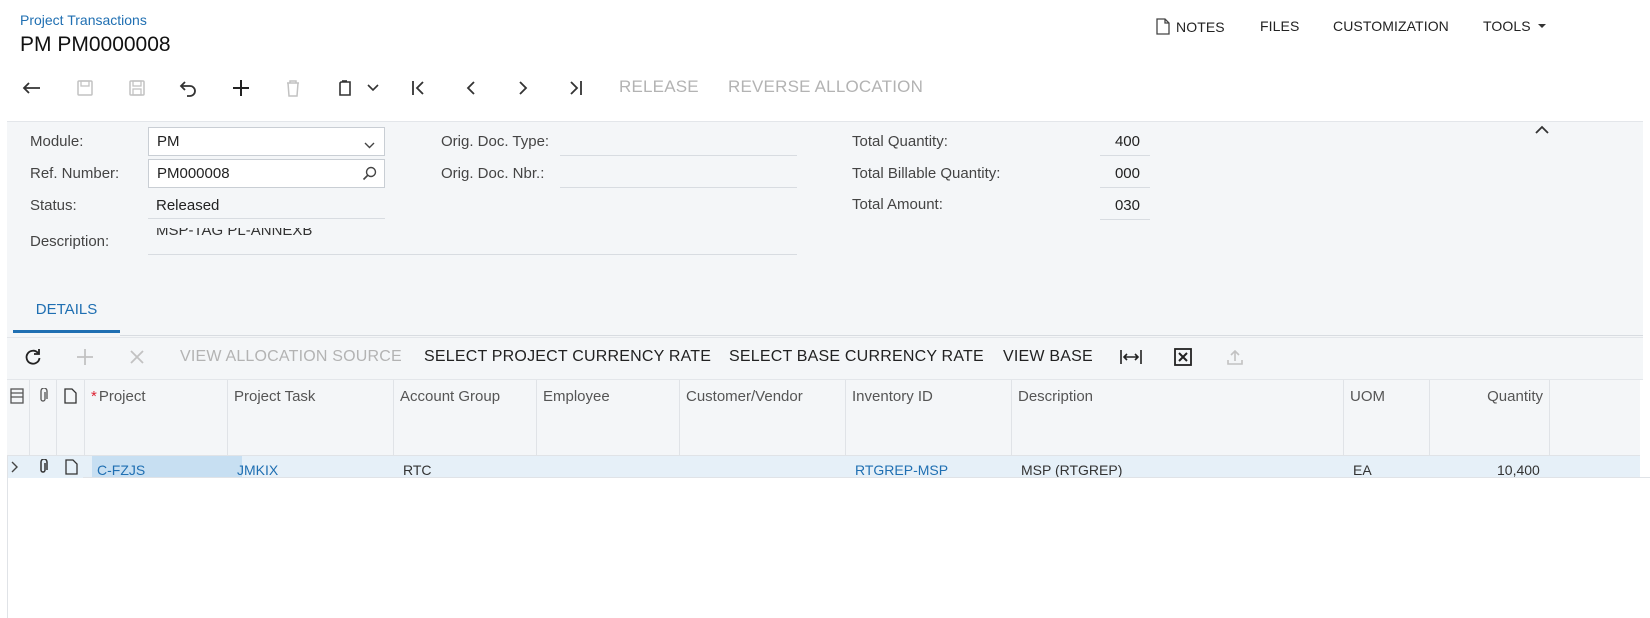 The image size is (1650, 618). What do you see at coordinates (901, 470) in the screenshot?
I see `cell-inventory-id: RTGREP-MSP` at bounding box center [901, 470].